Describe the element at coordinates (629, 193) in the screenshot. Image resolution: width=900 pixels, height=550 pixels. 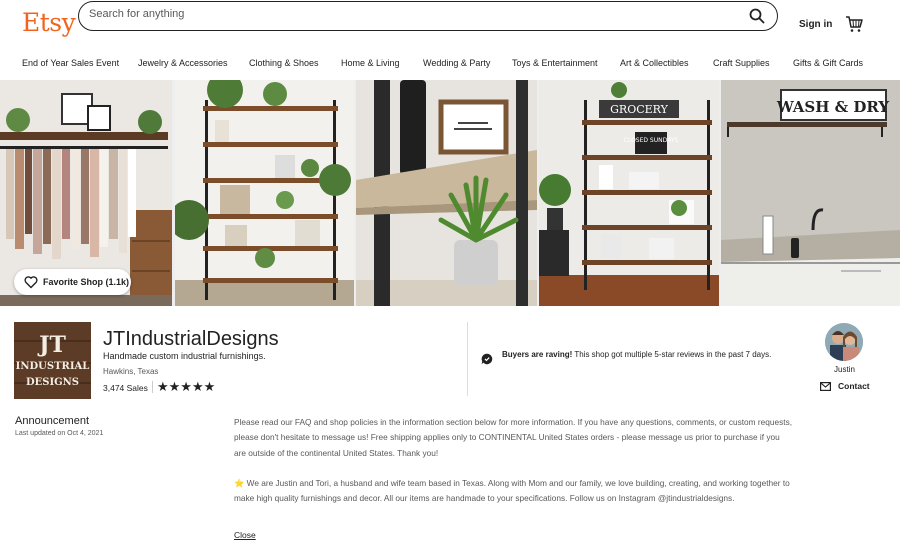
I see `banner-image-grocery-shelf: GROCERY CLOSED SUNDAYS` at that location.